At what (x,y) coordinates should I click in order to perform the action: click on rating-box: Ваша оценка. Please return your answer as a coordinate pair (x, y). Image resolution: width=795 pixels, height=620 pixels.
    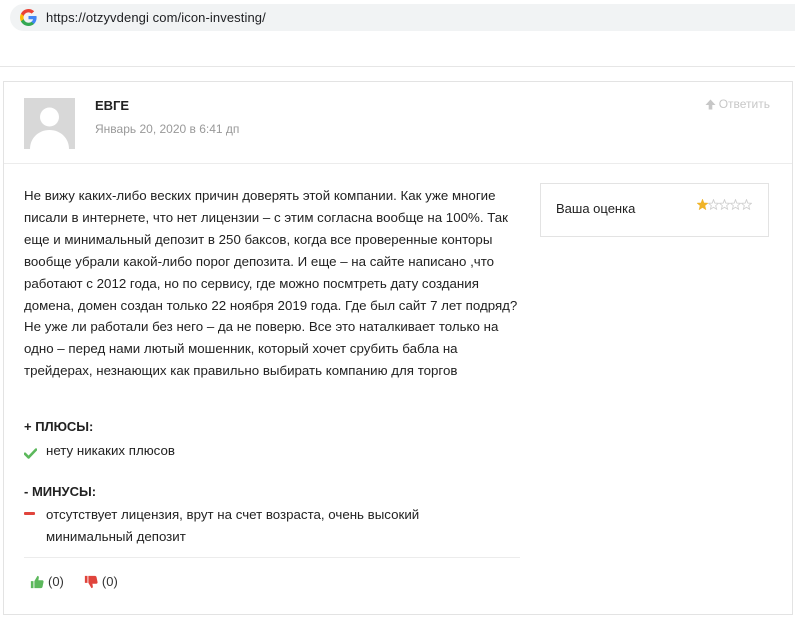
    Looking at the image, I should click on (654, 210).